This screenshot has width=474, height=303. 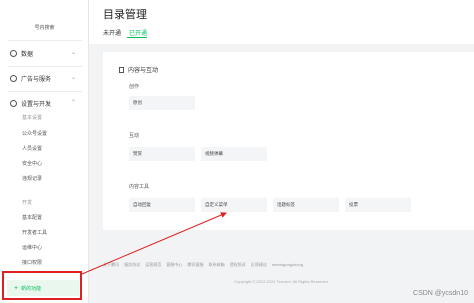 What do you see at coordinates (32, 247) in the screenshot?
I see `sidebar-item-ops-center: 运维中心` at bounding box center [32, 247].